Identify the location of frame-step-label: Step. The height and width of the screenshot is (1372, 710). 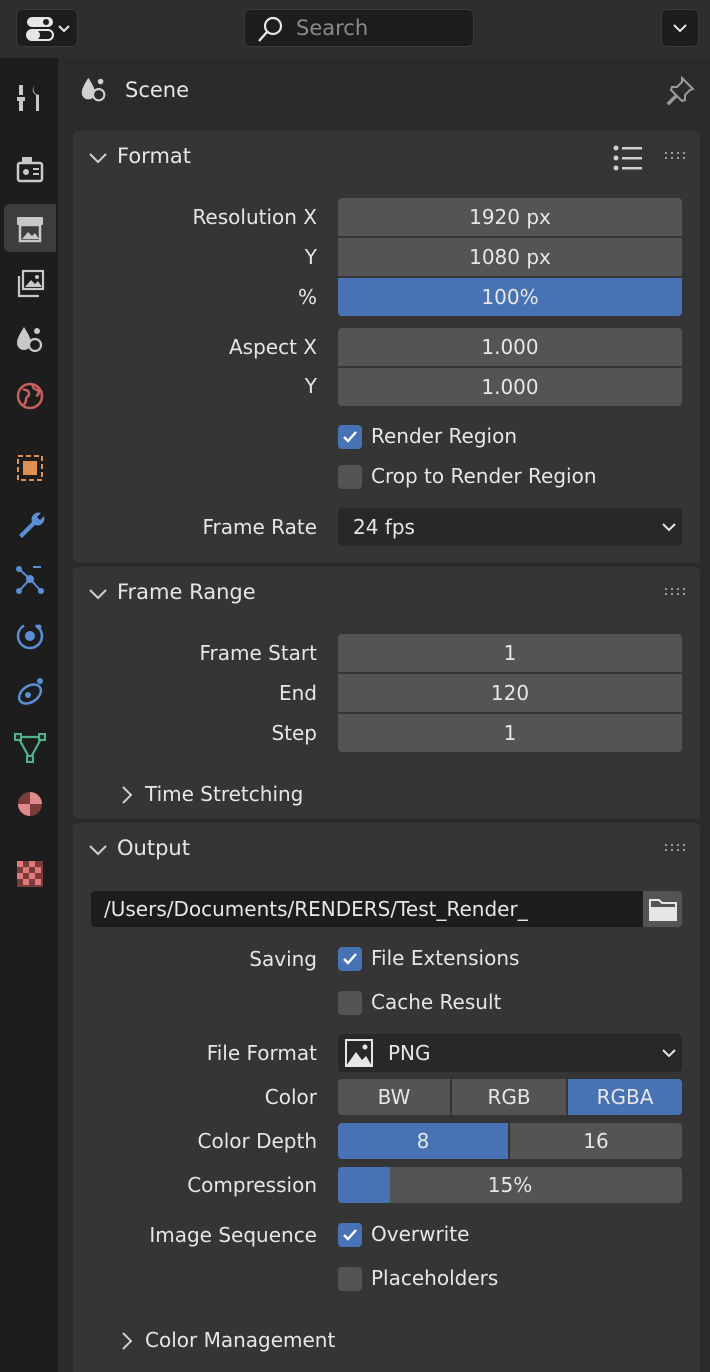
(294, 733).